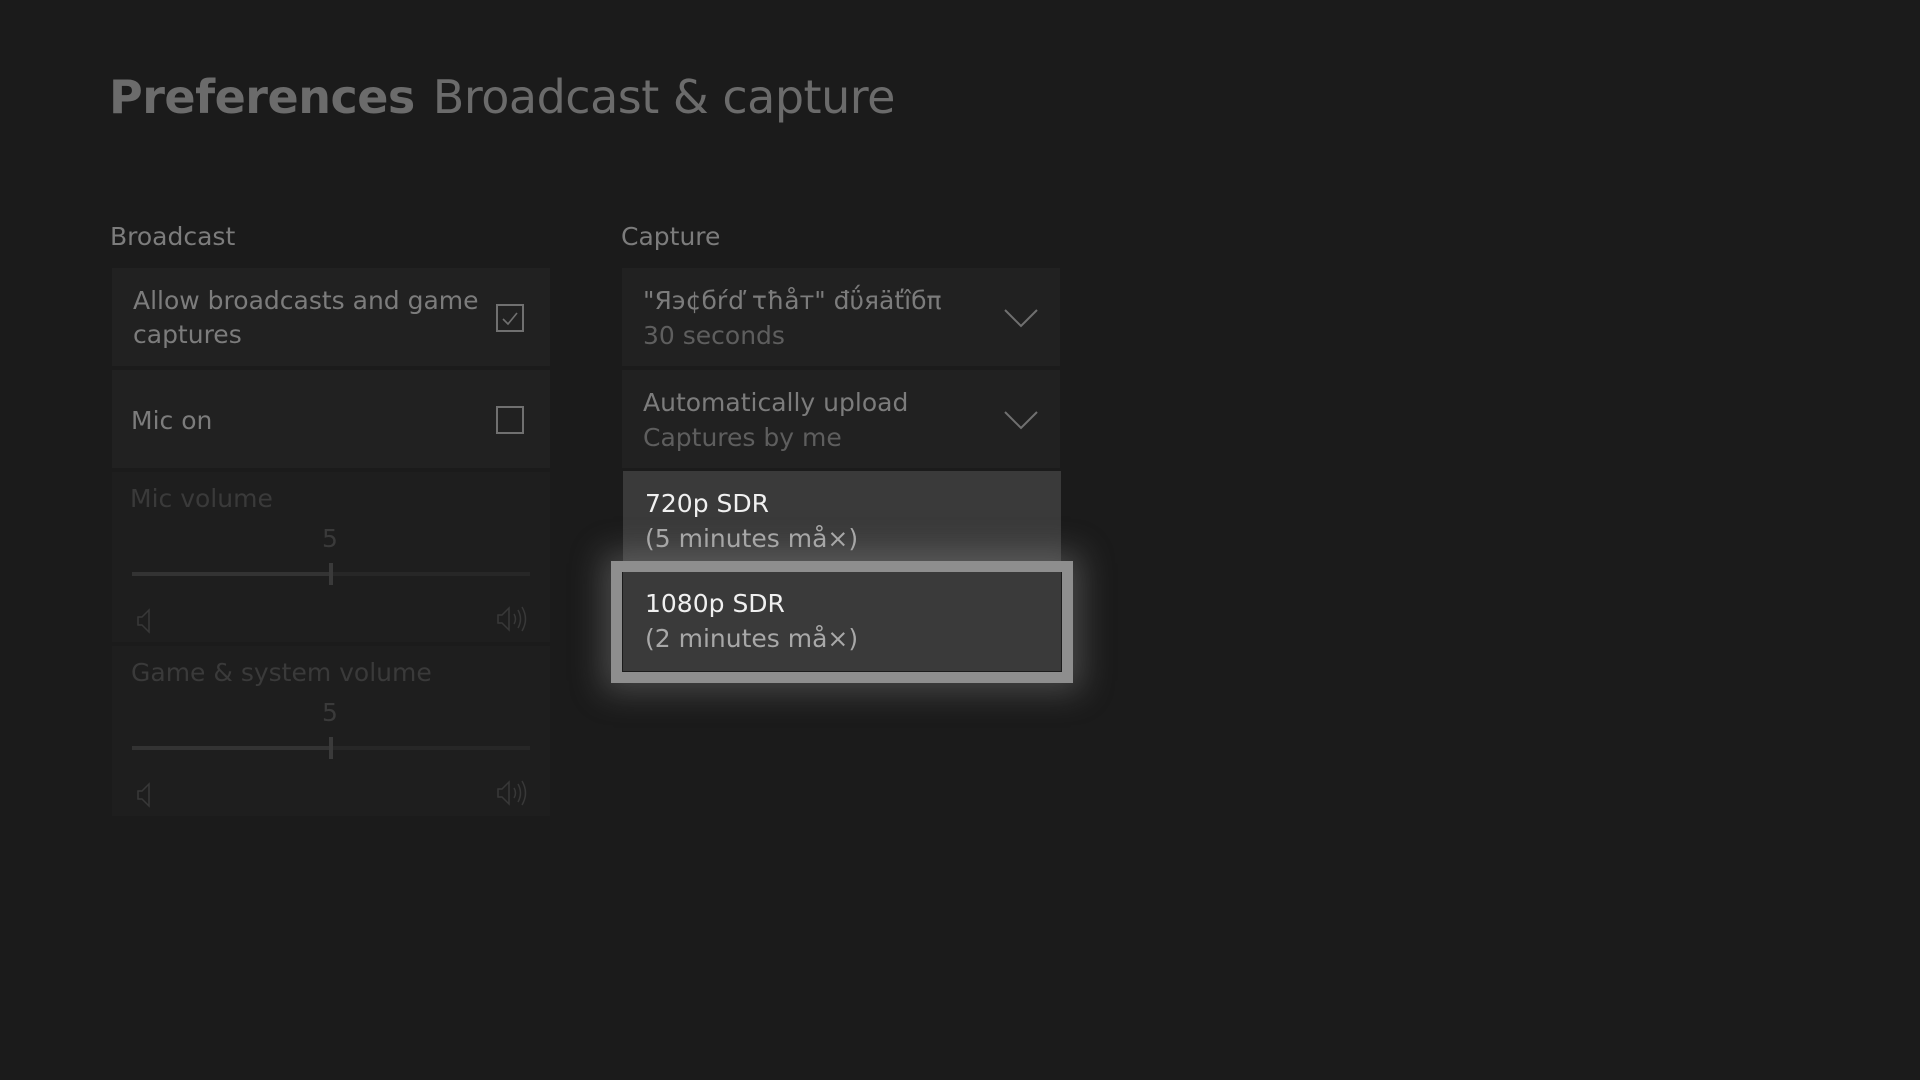  I want to click on record-duration-value: 30 seconds, so click(714, 335).